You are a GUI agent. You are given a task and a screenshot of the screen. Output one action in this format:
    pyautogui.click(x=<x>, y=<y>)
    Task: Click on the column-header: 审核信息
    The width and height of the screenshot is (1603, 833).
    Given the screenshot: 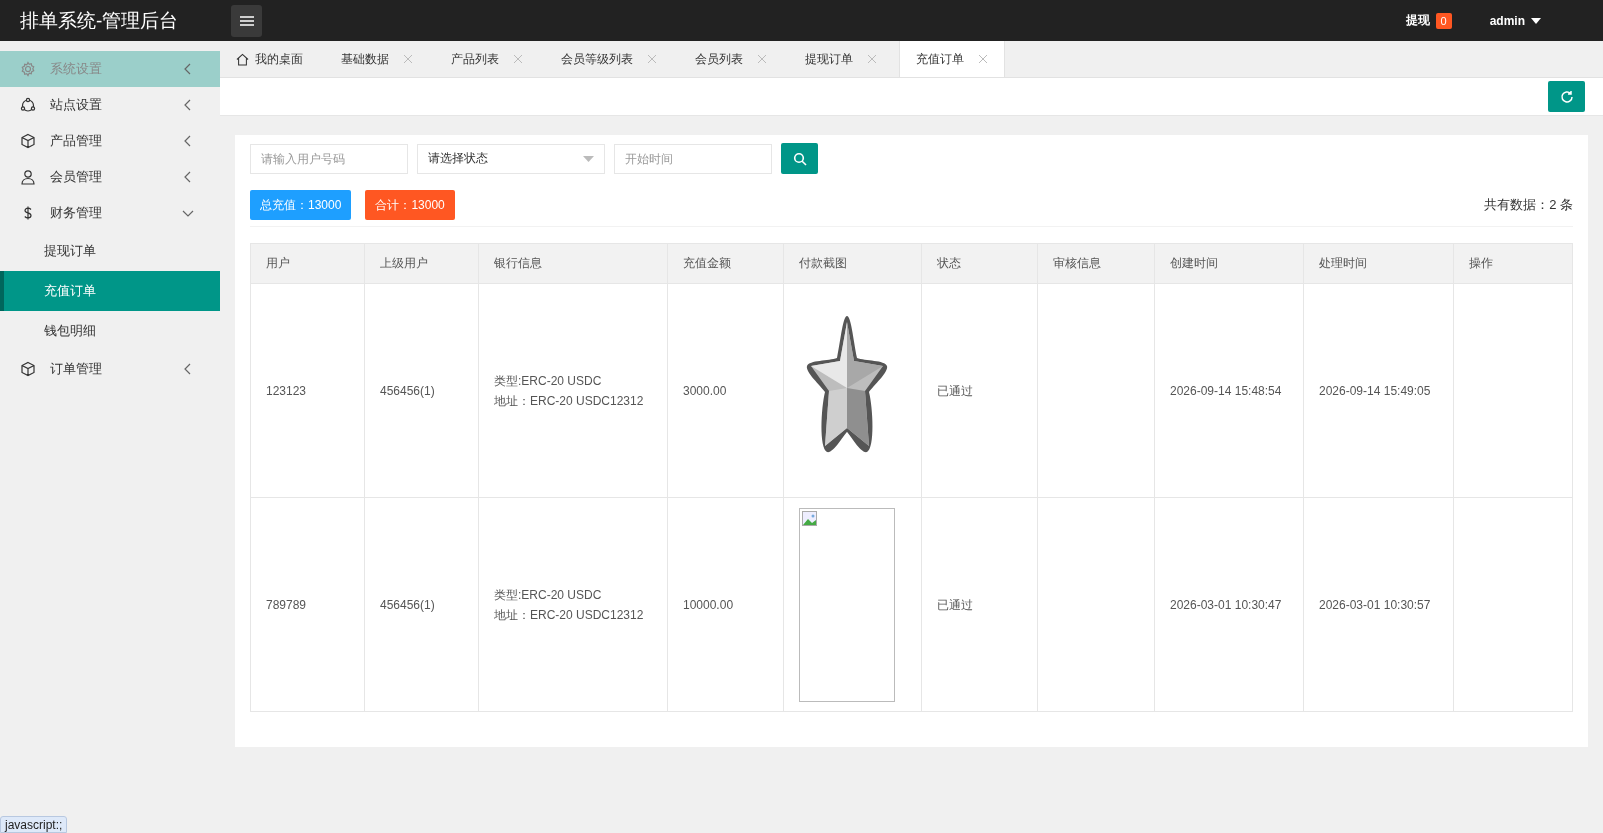 What is the action you would take?
    pyautogui.click(x=1096, y=263)
    